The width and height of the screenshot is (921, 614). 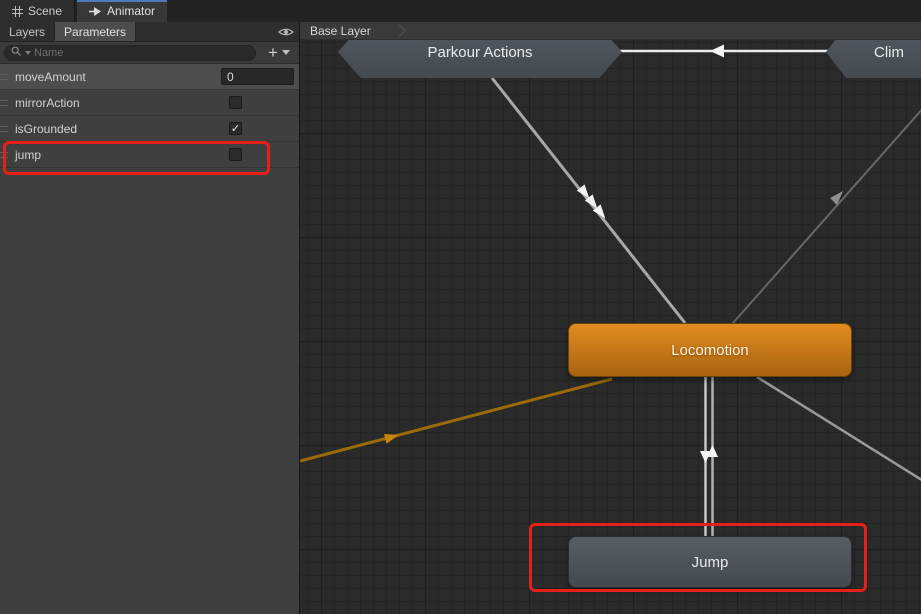 I want to click on eye-icon, so click(x=286, y=33).